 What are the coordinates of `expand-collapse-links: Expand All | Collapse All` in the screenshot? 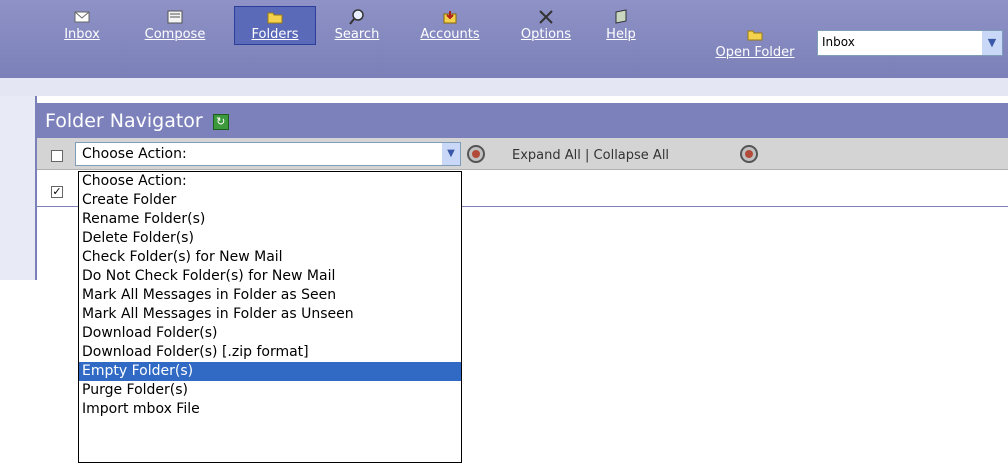 It's located at (590, 155).